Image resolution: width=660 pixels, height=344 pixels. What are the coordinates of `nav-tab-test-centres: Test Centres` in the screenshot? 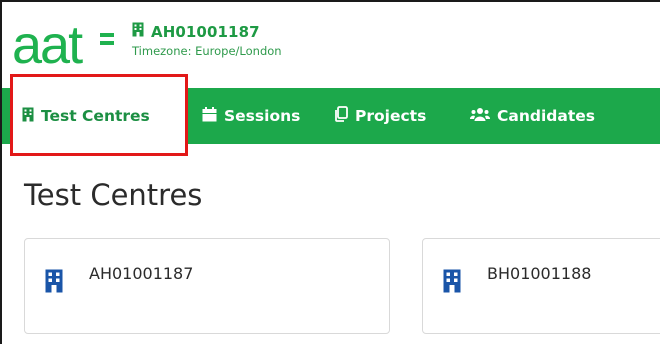 It's located at (99, 116).